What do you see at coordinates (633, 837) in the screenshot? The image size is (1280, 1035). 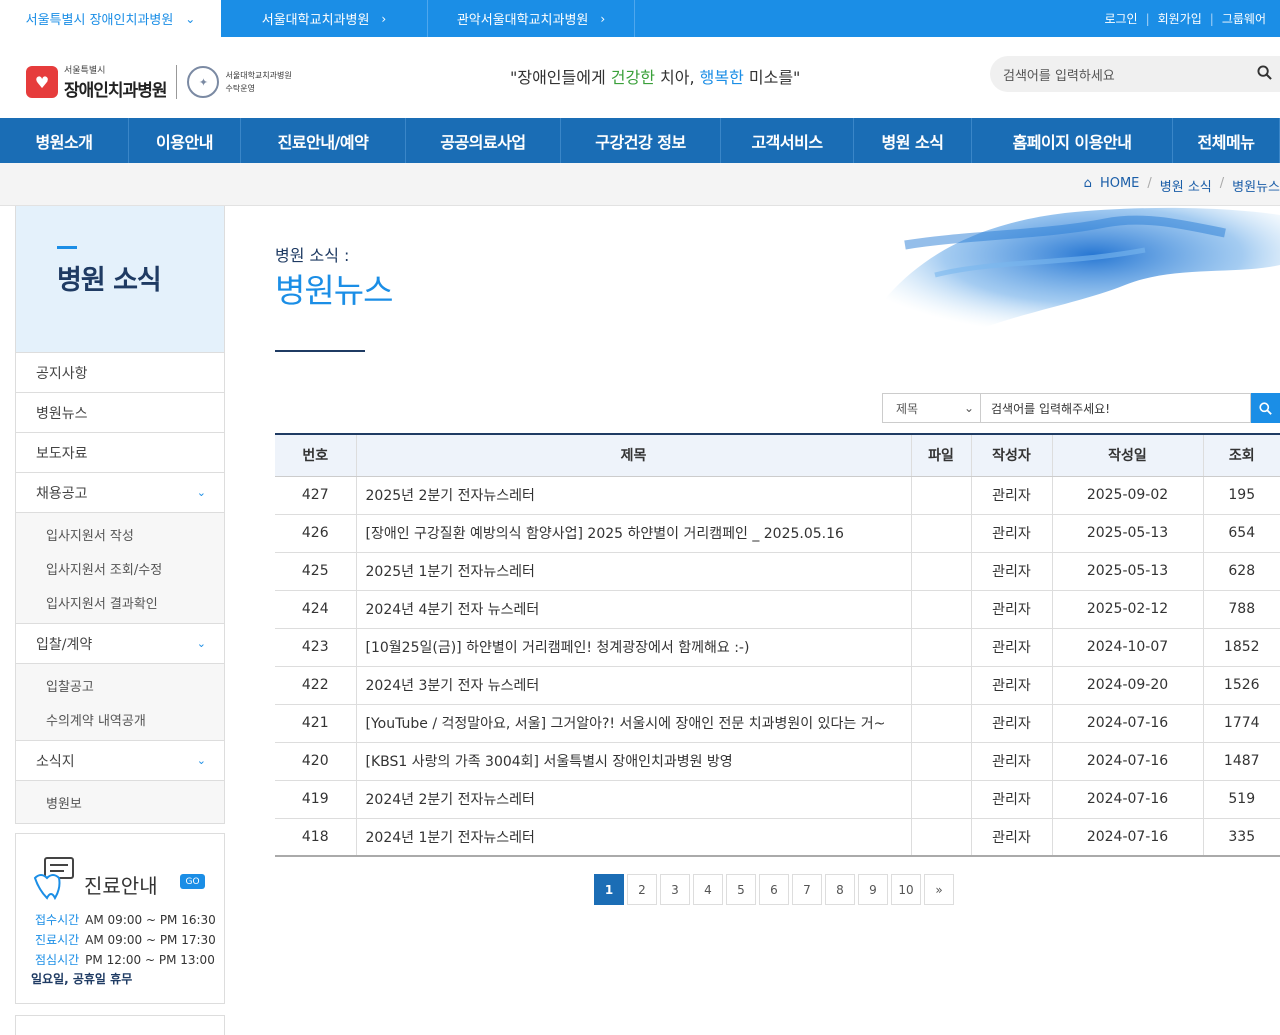 I see `post-title: 2024년 1분기 전자뉴스레터` at bounding box center [633, 837].